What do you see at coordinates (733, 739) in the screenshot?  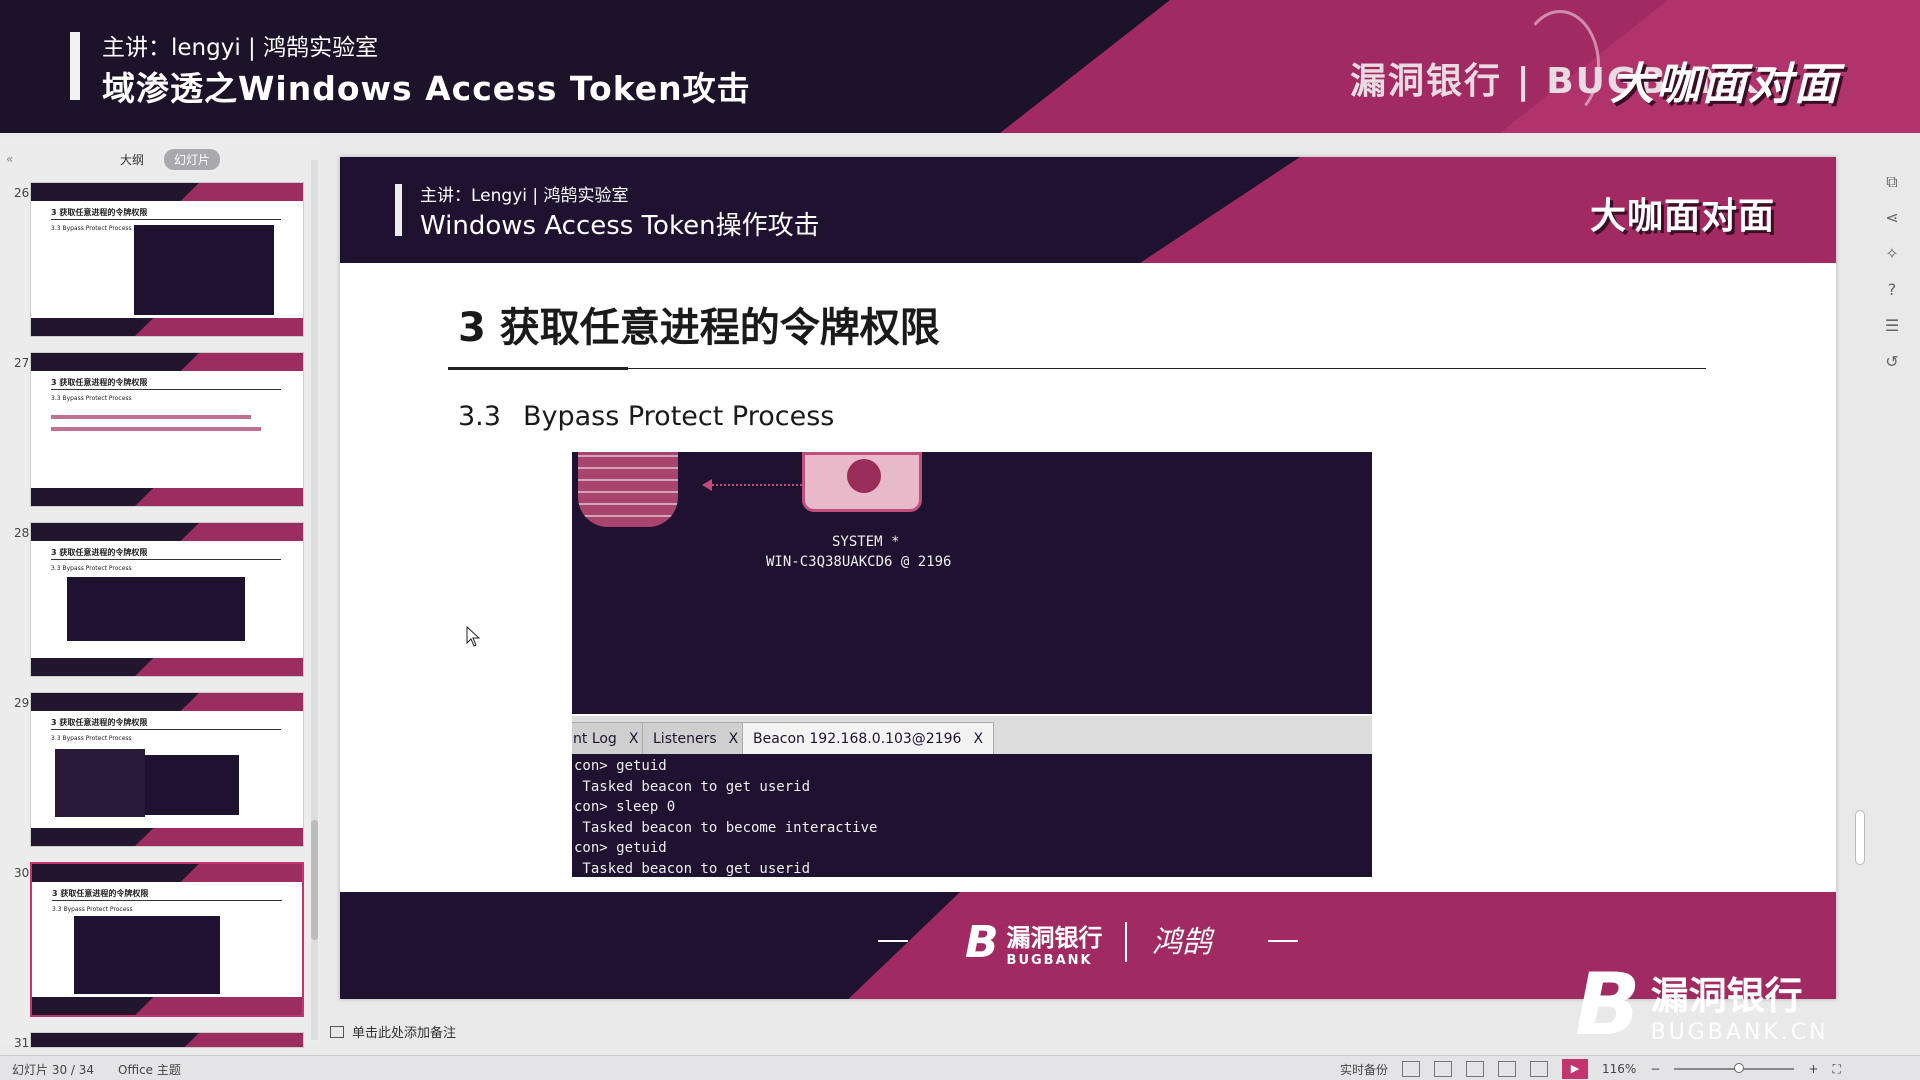 I see `close-icon: X` at bounding box center [733, 739].